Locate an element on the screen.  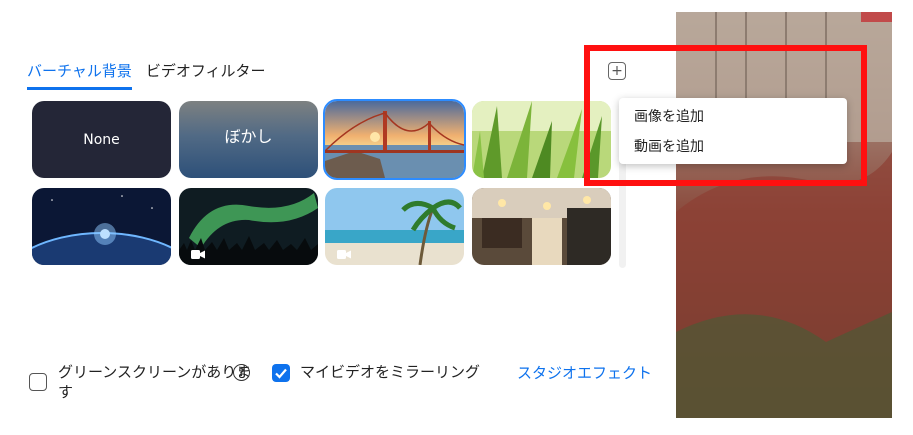
golden-gate-image is located at coordinates (394, 139).